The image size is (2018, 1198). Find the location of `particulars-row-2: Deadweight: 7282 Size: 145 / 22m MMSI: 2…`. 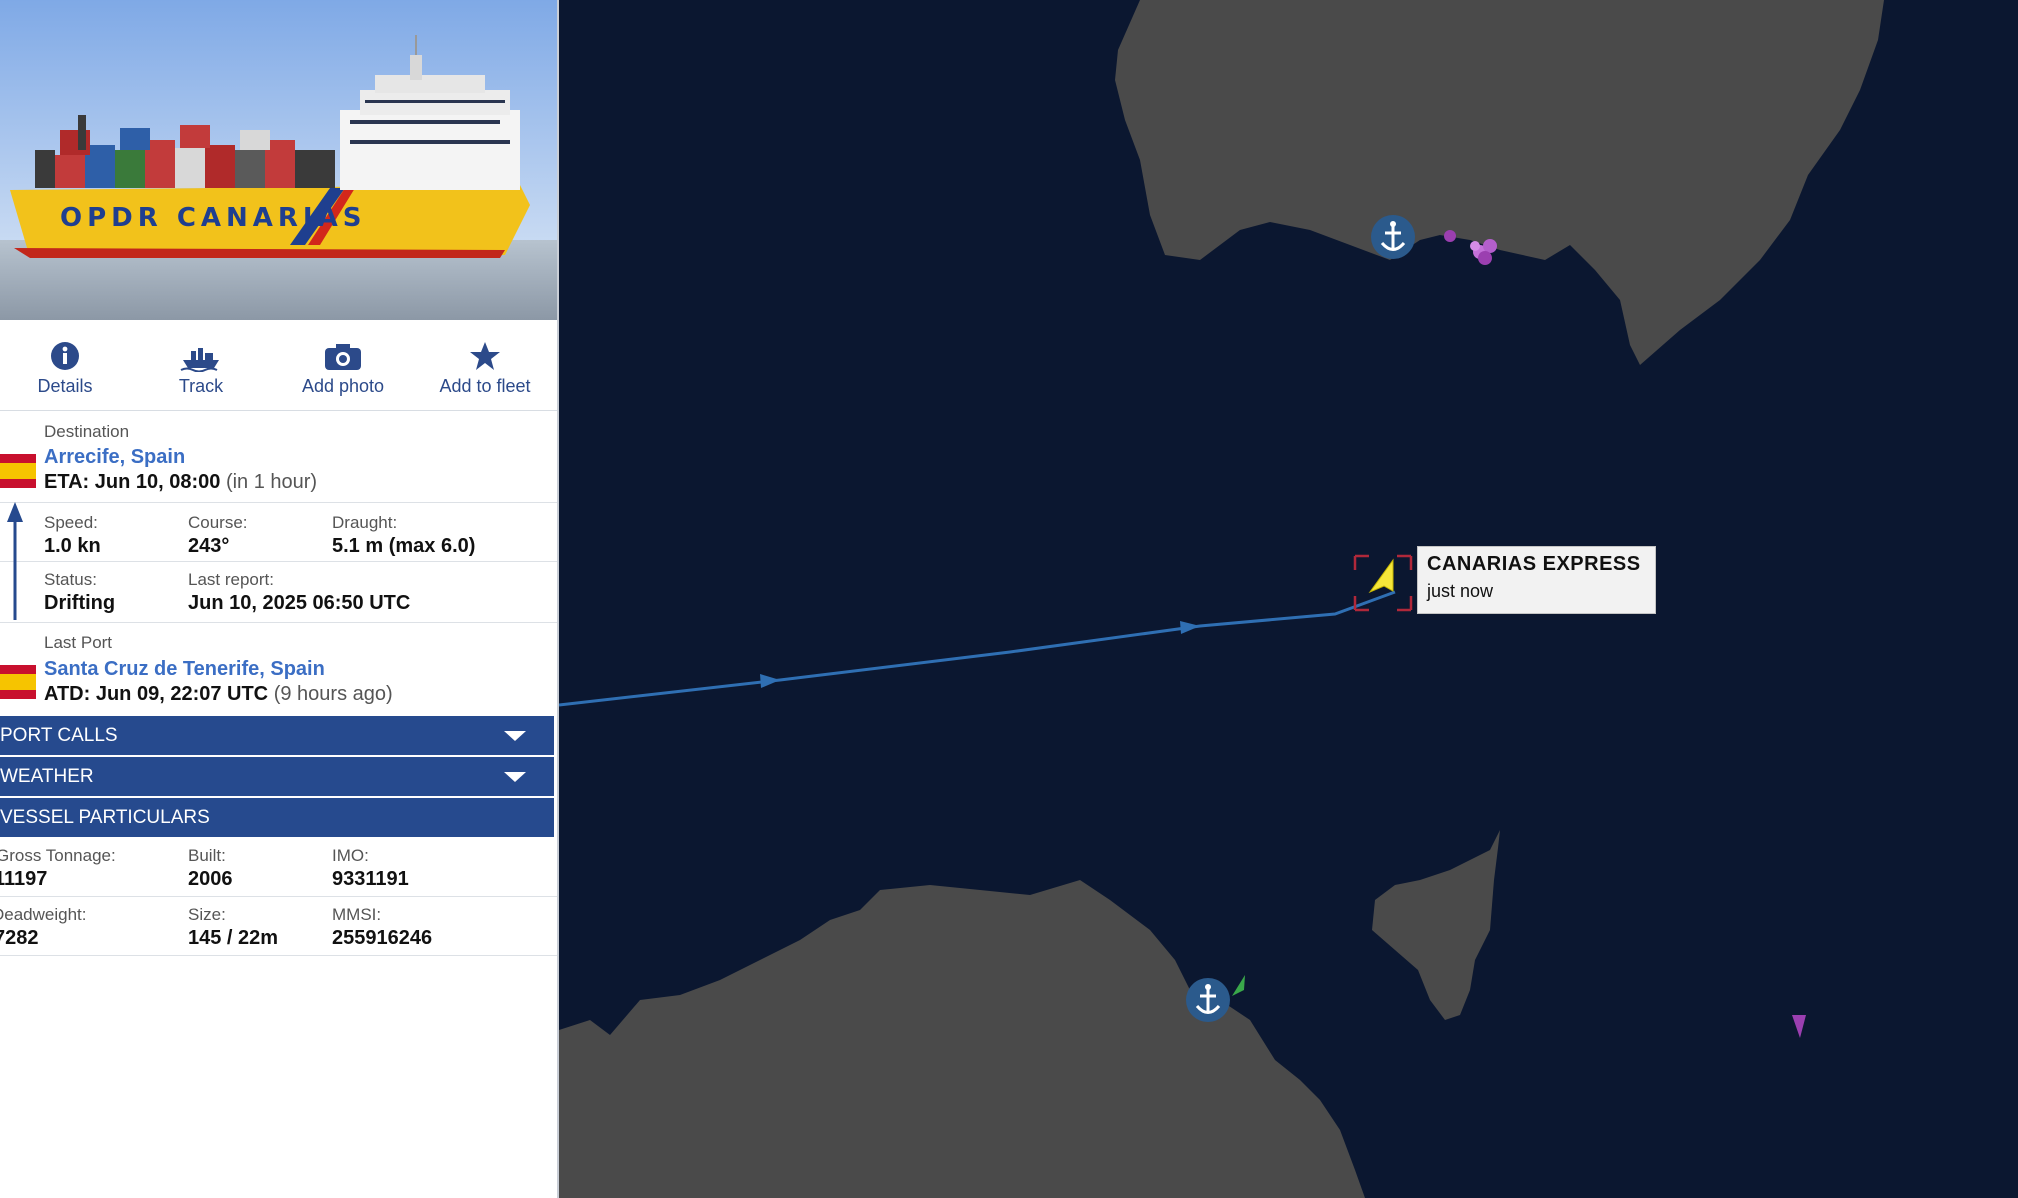

particulars-row-2: Deadweight: 7282 Size: 145 / 22m MMSI: 2… is located at coordinates (278, 926).